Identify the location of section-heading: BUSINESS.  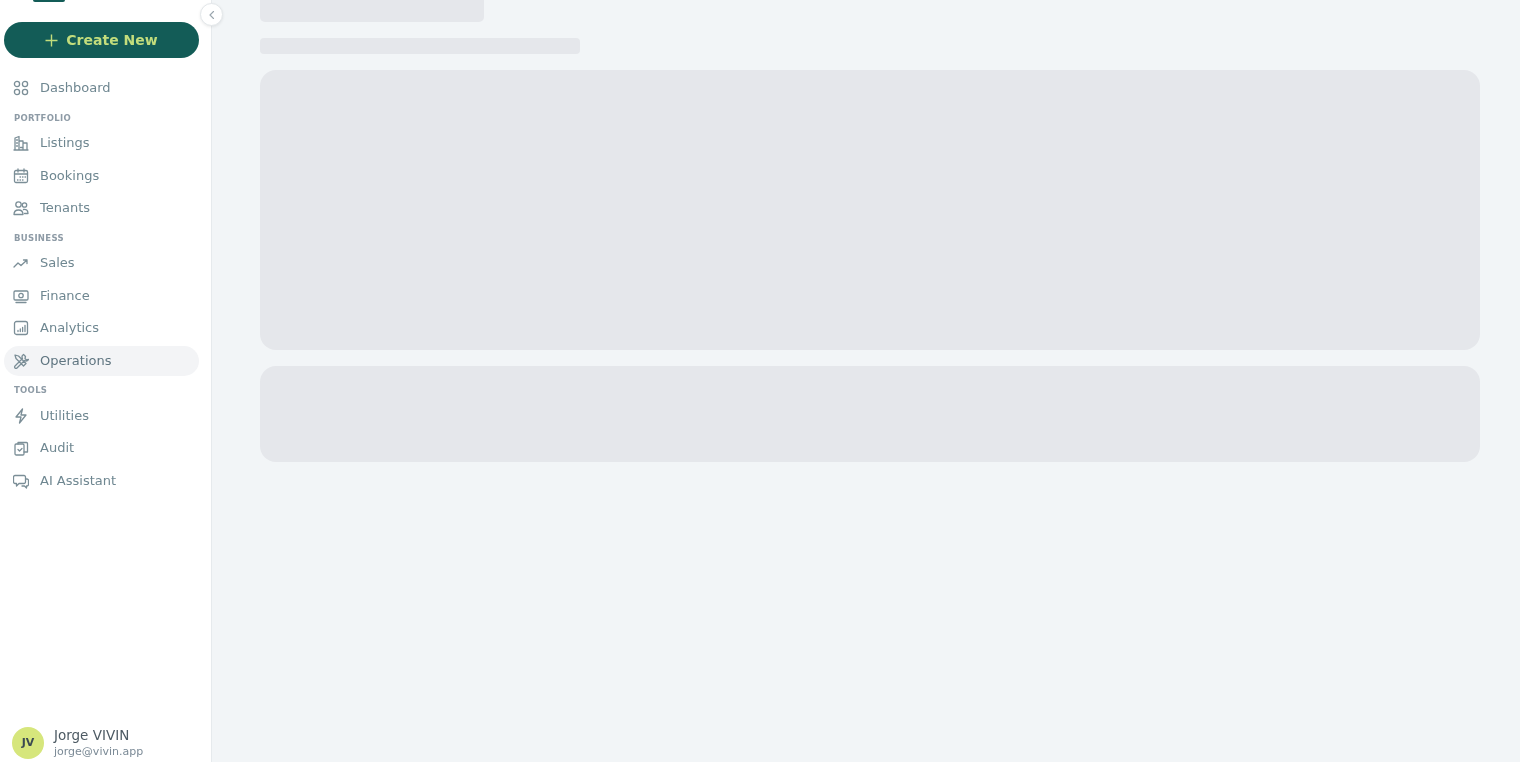
(39, 238).